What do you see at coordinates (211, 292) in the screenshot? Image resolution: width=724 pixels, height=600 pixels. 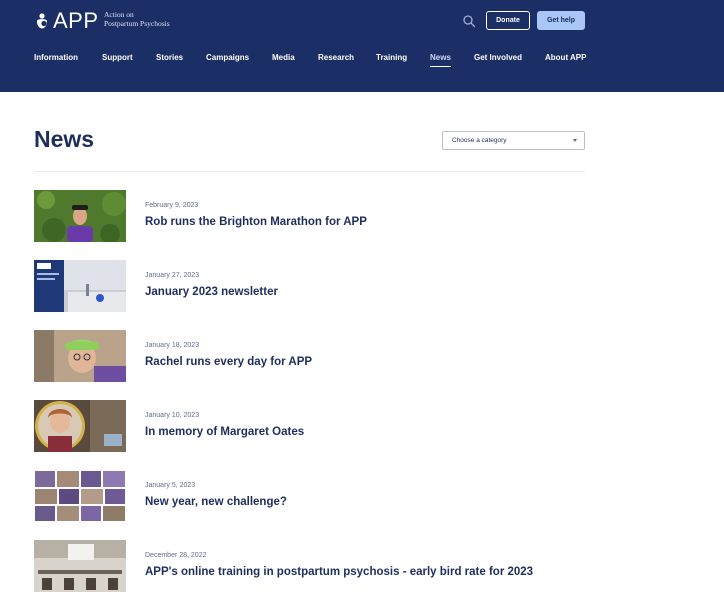 I see `news-title: January 2023 newsletter` at bounding box center [211, 292].